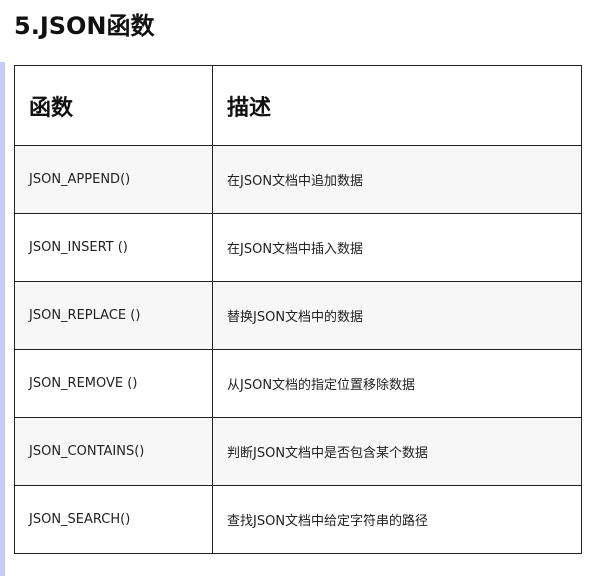 This screenshot has width=604, height=576. I want to click on table-row: JSON_REPLACE () 替换JSON文档中的数据, so click(298, 315).